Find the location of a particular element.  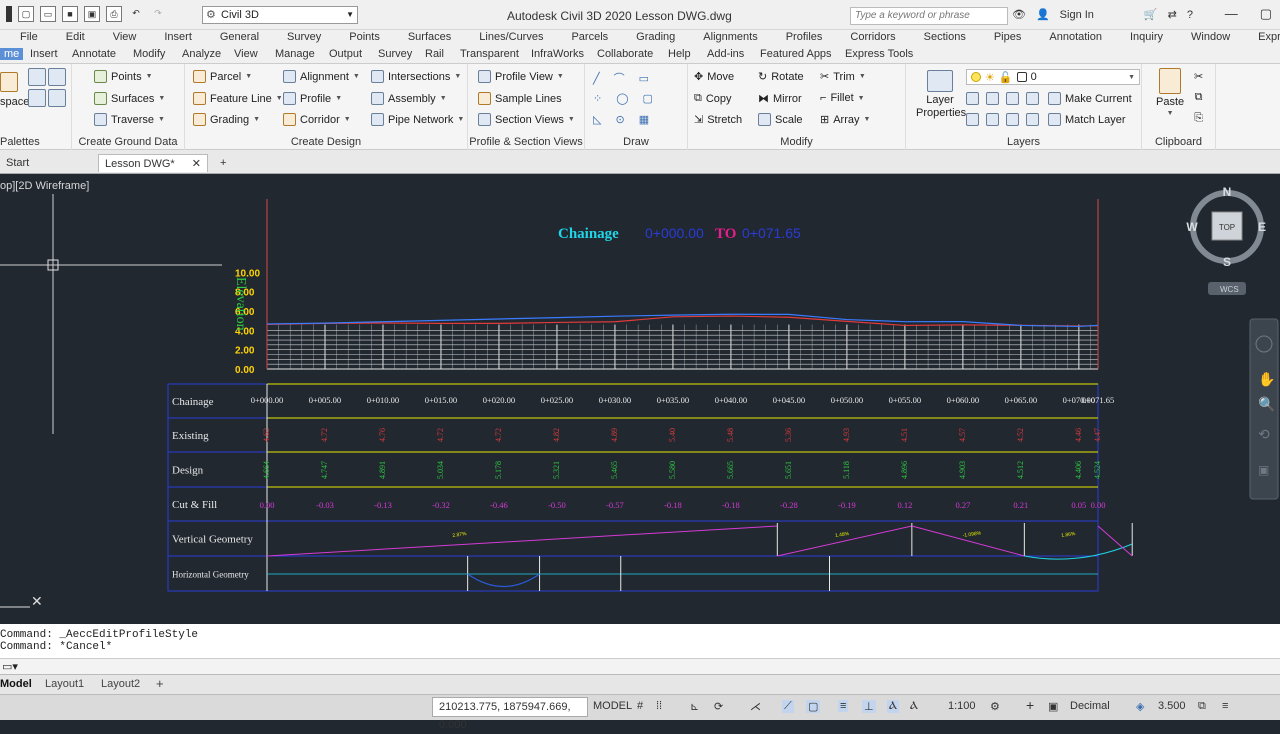

showmotion-icon: ▣ is located at coordinates (1263, 470).